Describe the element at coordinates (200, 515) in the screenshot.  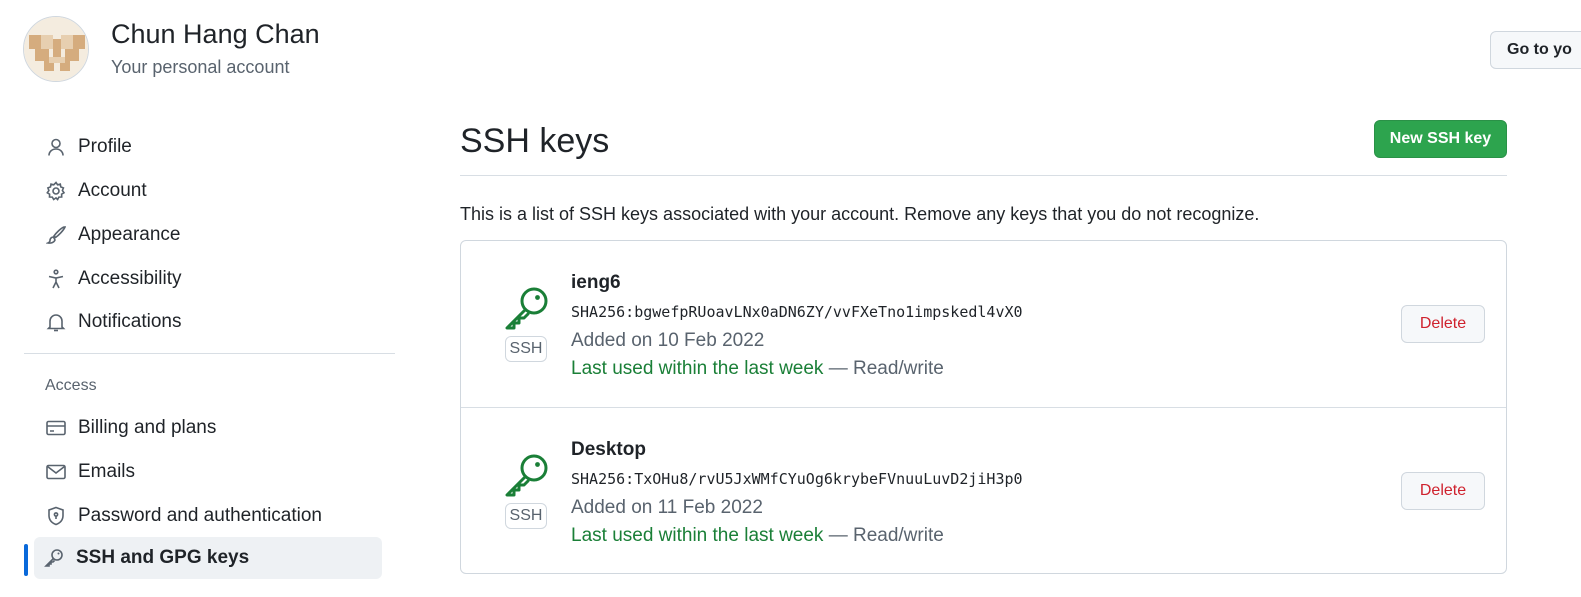
I see `sidebar-item-label: Password and authentication` at that location.